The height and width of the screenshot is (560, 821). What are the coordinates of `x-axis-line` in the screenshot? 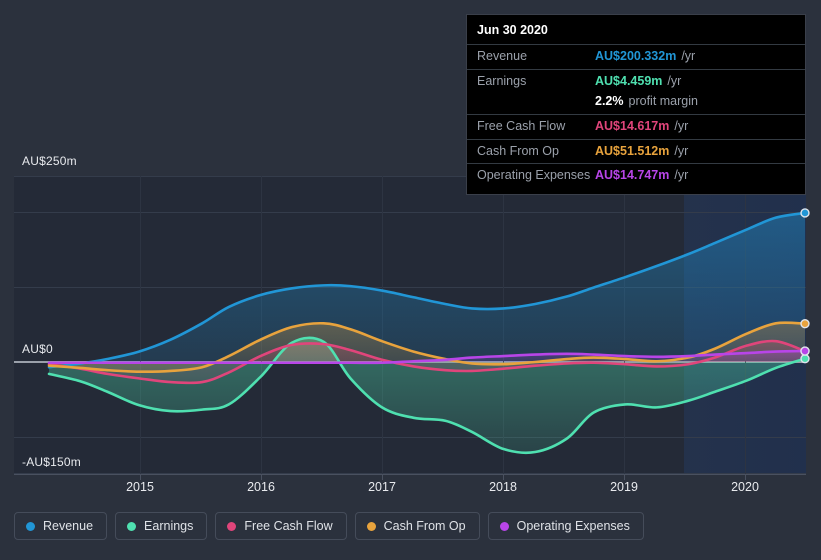 It's located at (410, 474).